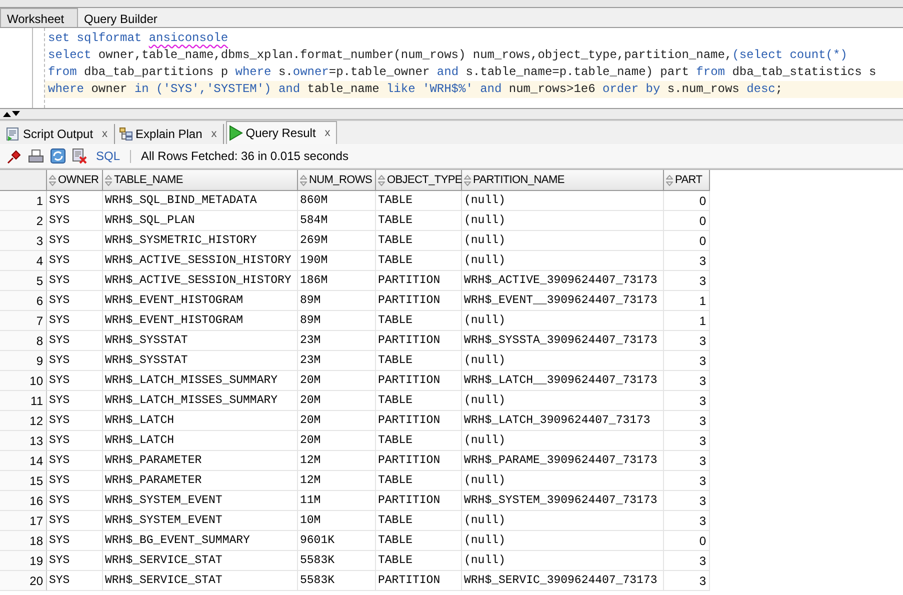 This screenshot has height=595, width=903. What do you see at coordinates (563, 341) in the screenshot?
I see `table-cell: WRH$_SYSSTA_3909624407_73173` at bounding box center [563, 341].